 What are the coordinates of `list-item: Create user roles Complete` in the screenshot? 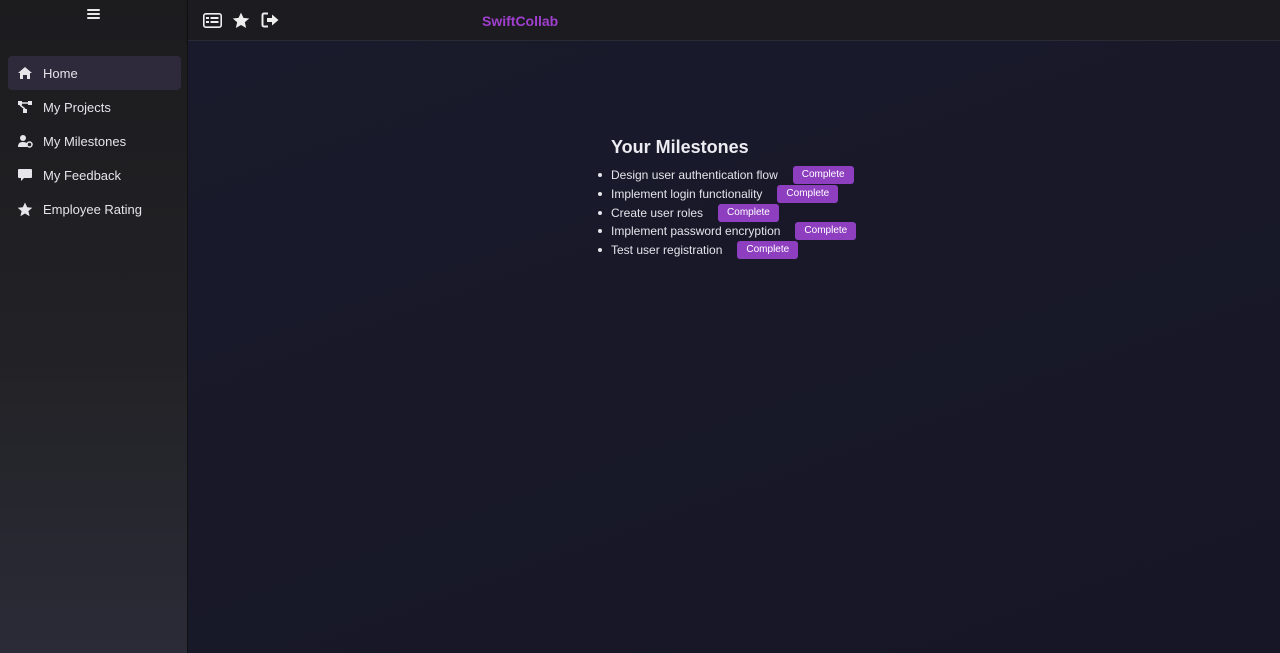 It's located at (764, 212).